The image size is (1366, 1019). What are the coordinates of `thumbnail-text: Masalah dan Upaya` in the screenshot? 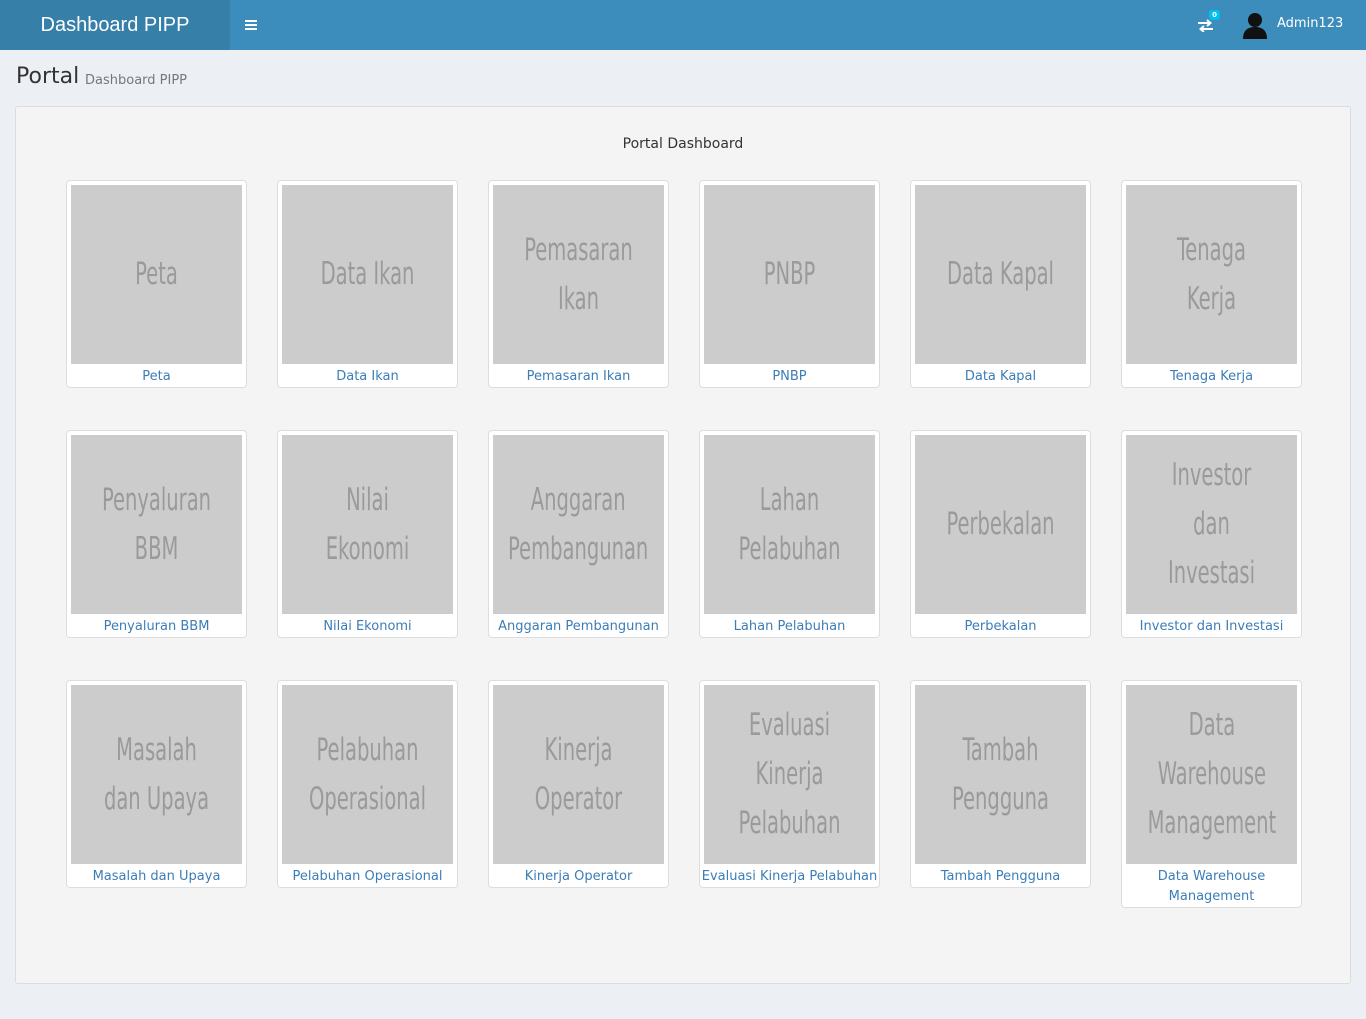 It's located at (156, 774).